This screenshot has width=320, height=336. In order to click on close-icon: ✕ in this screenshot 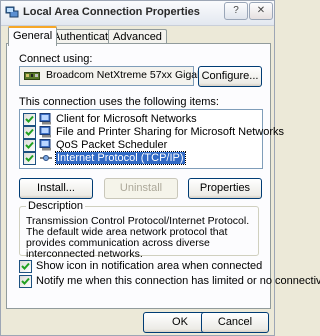, I will do `click(261, 10)`.